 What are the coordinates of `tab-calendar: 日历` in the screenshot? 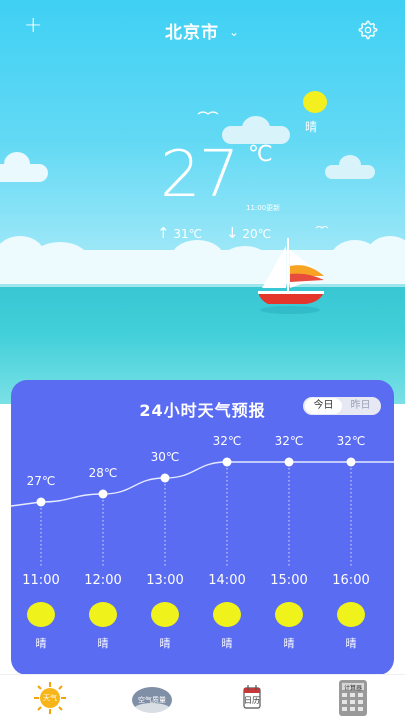 It's located at (252, 698).